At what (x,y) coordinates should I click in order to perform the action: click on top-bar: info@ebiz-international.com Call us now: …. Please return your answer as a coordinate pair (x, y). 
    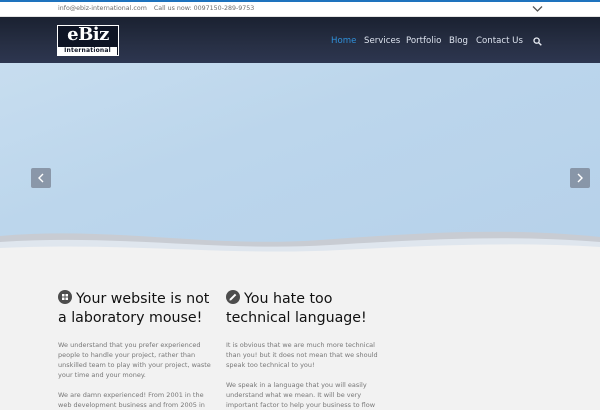
    Looking at the image, I should click on (300, 8).